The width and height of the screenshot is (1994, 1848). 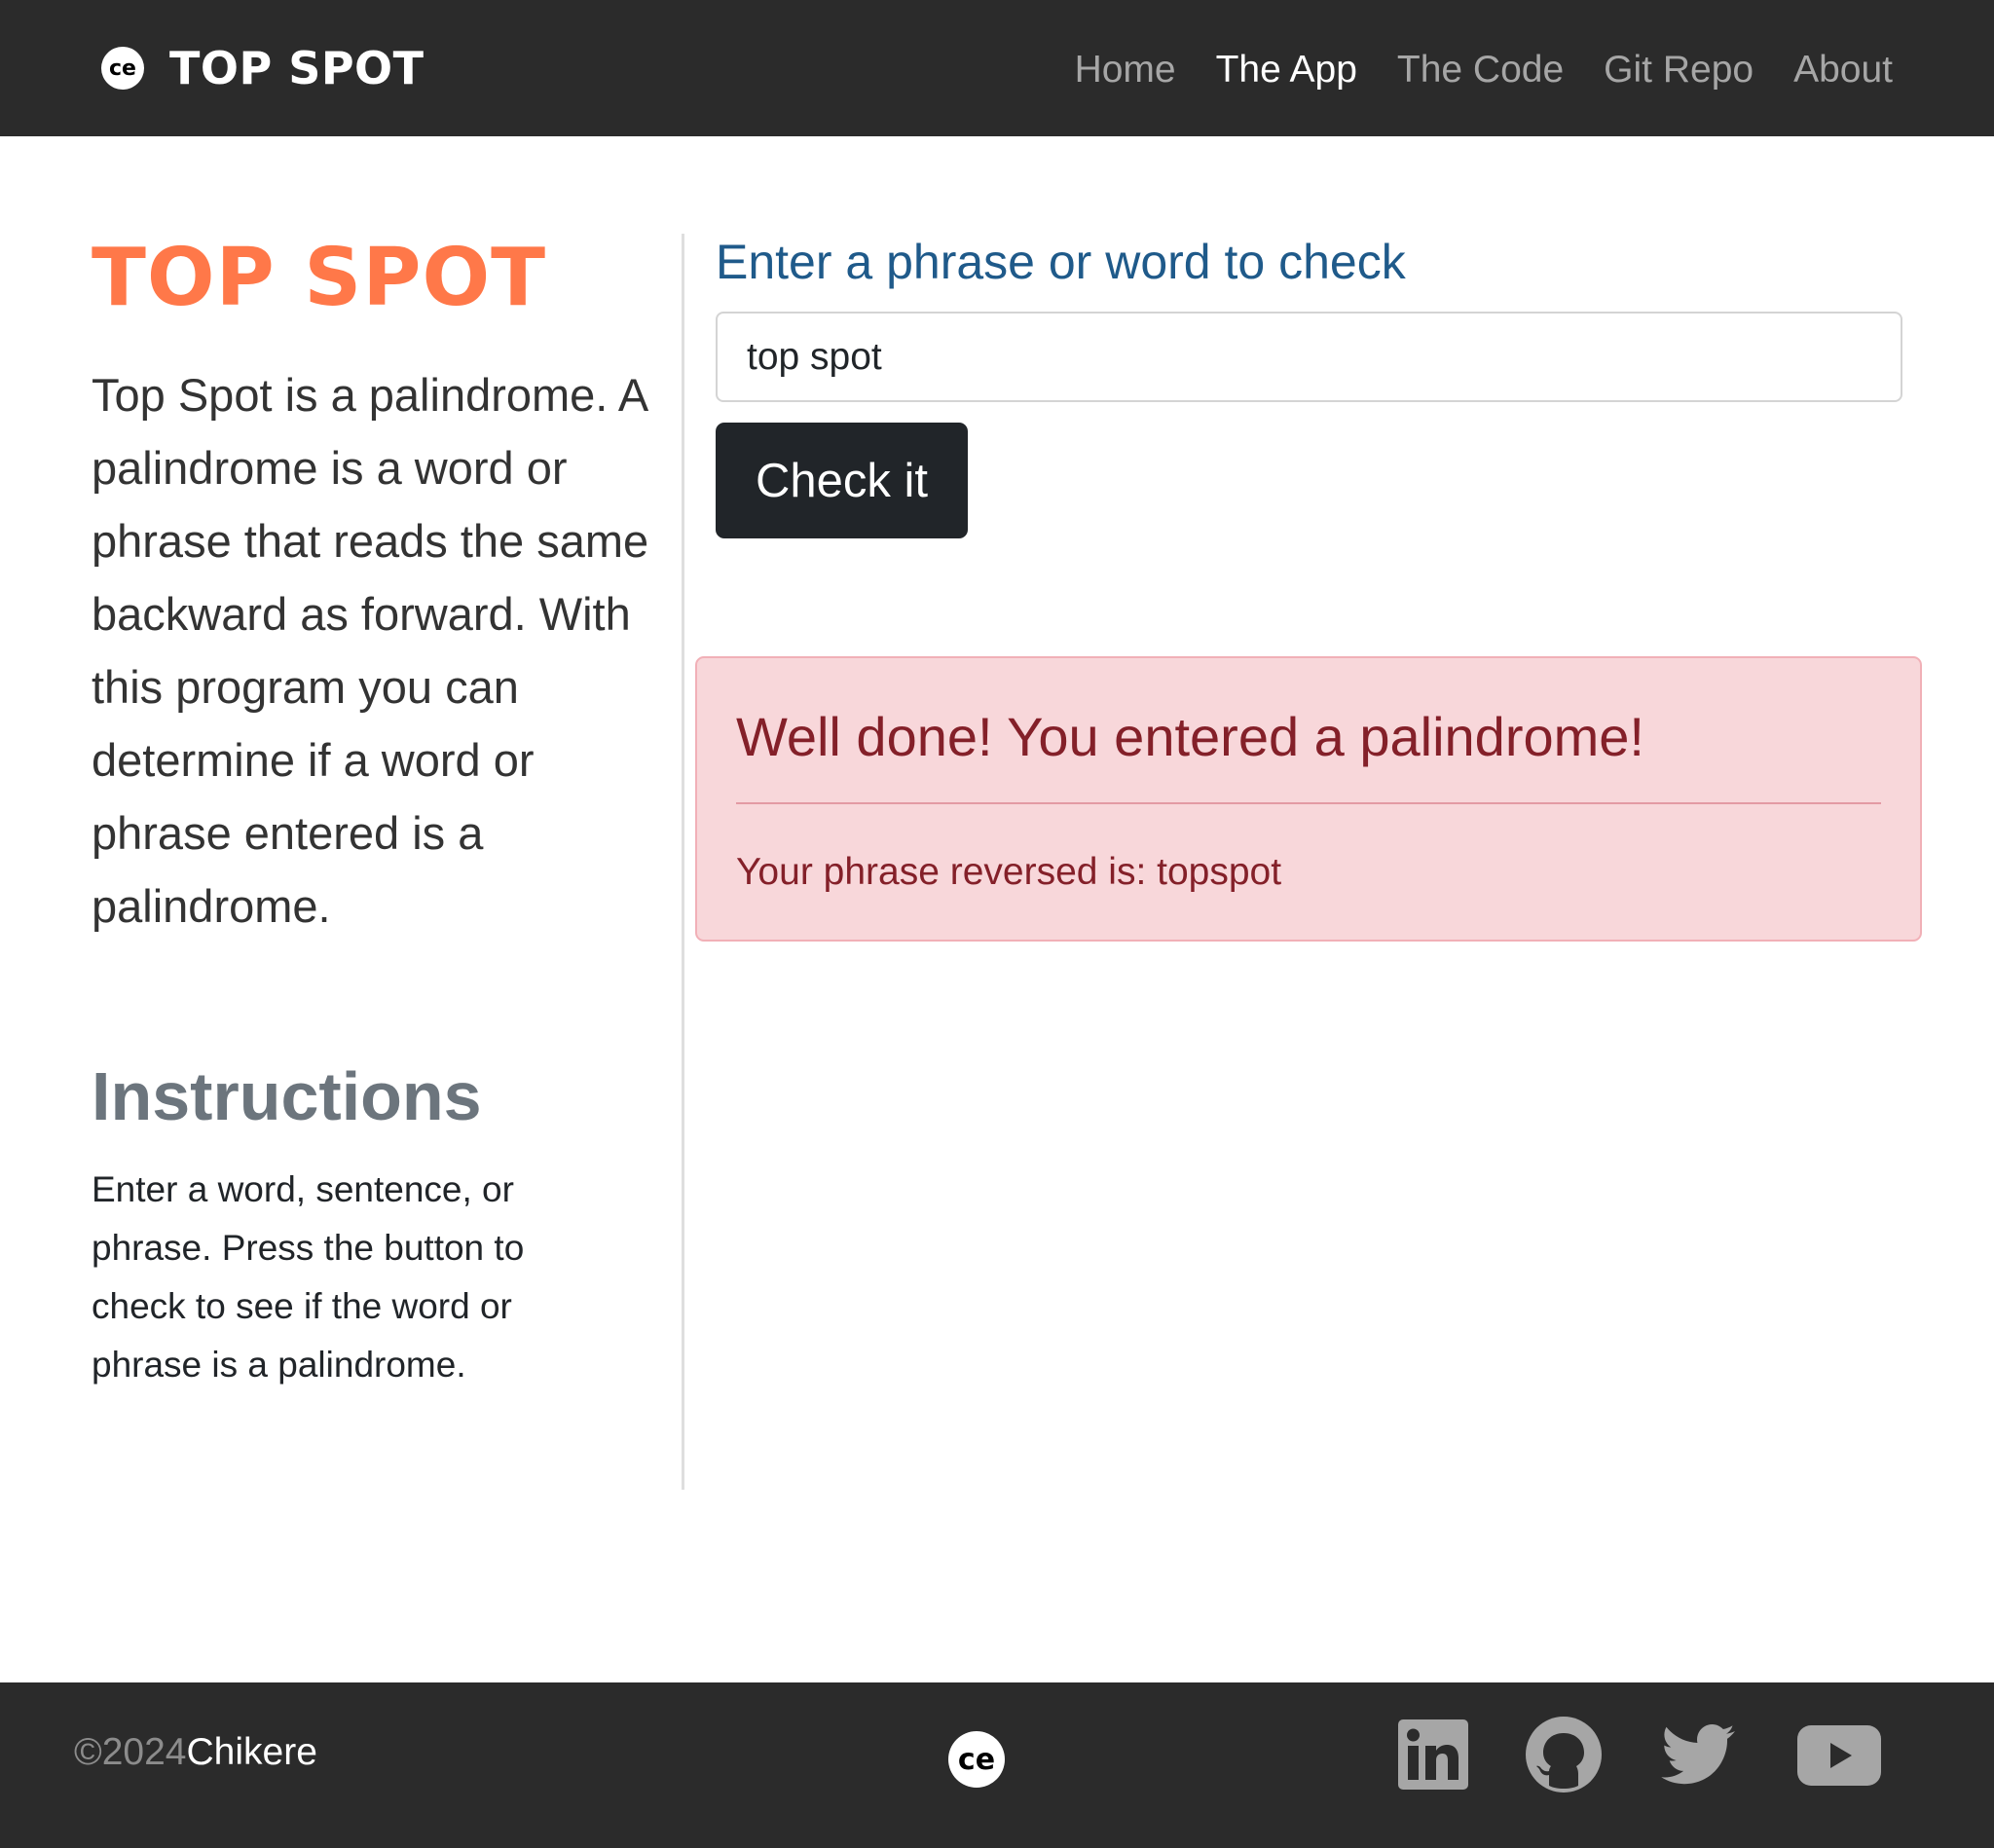 I want to click on nav-links: Home The App The Code Git Repo About, so click(x=1464, y=70).